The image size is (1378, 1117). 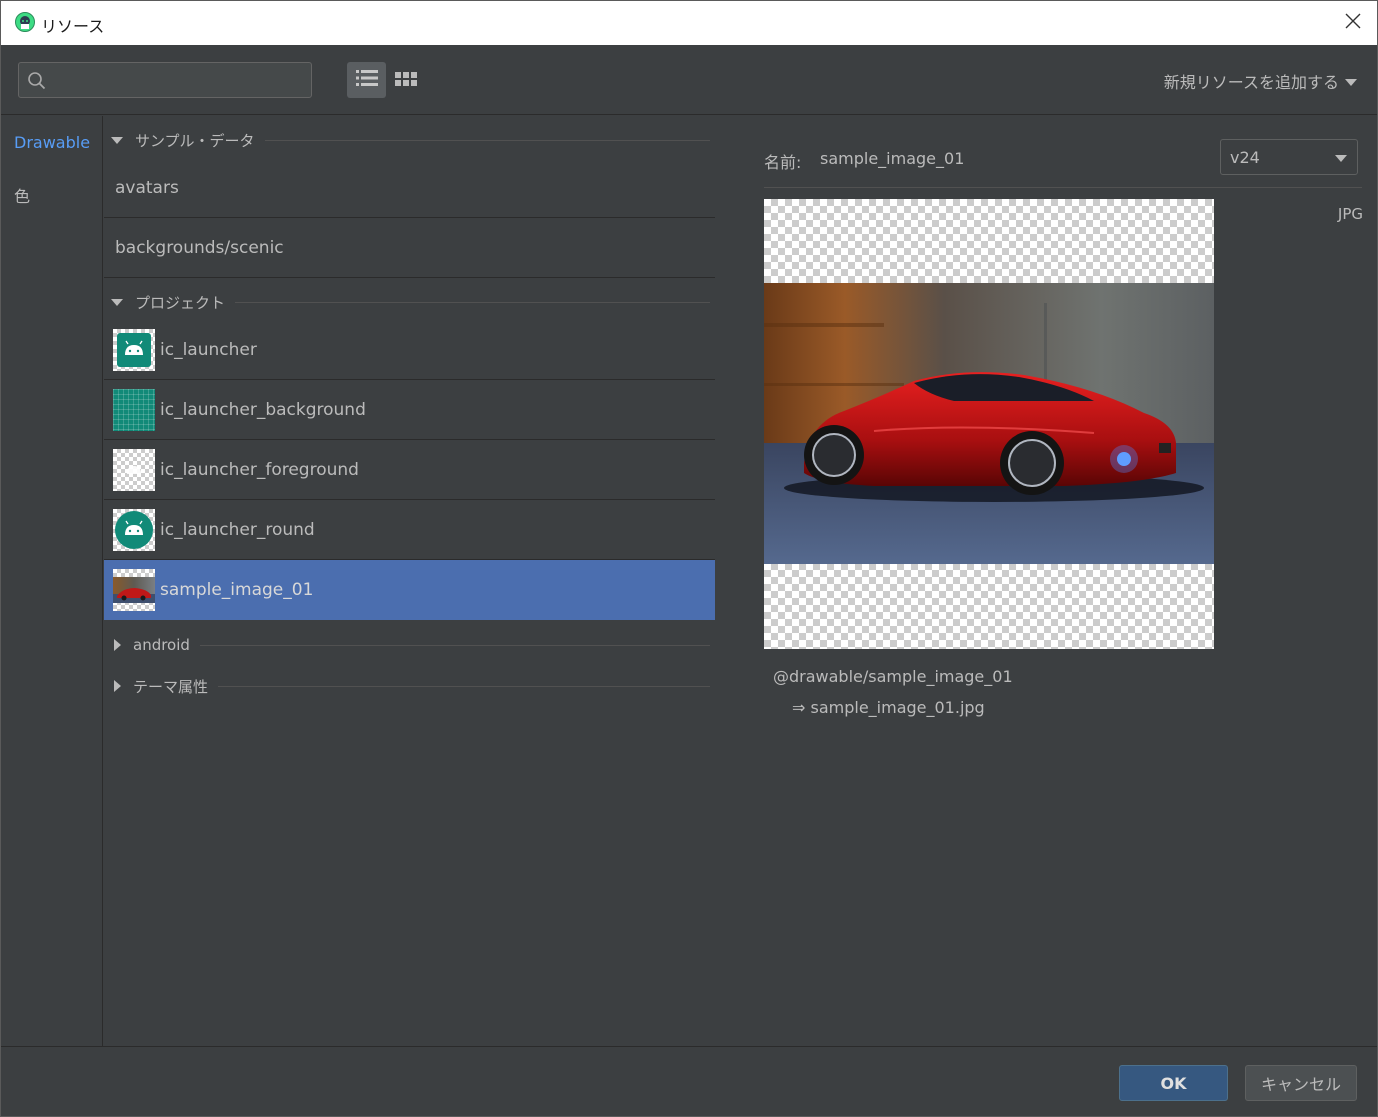 I want to click on ic-launcher-foreground-thumbnail, so click(x=134, y=469).